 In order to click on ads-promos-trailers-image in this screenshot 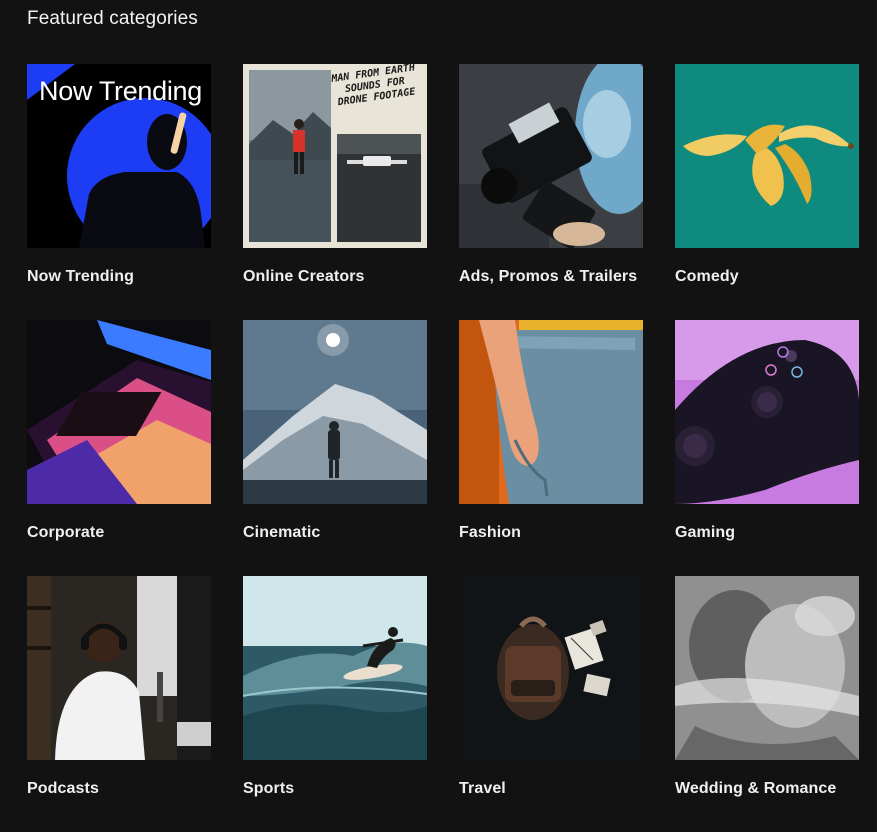, I will do `click(551, 156)`.